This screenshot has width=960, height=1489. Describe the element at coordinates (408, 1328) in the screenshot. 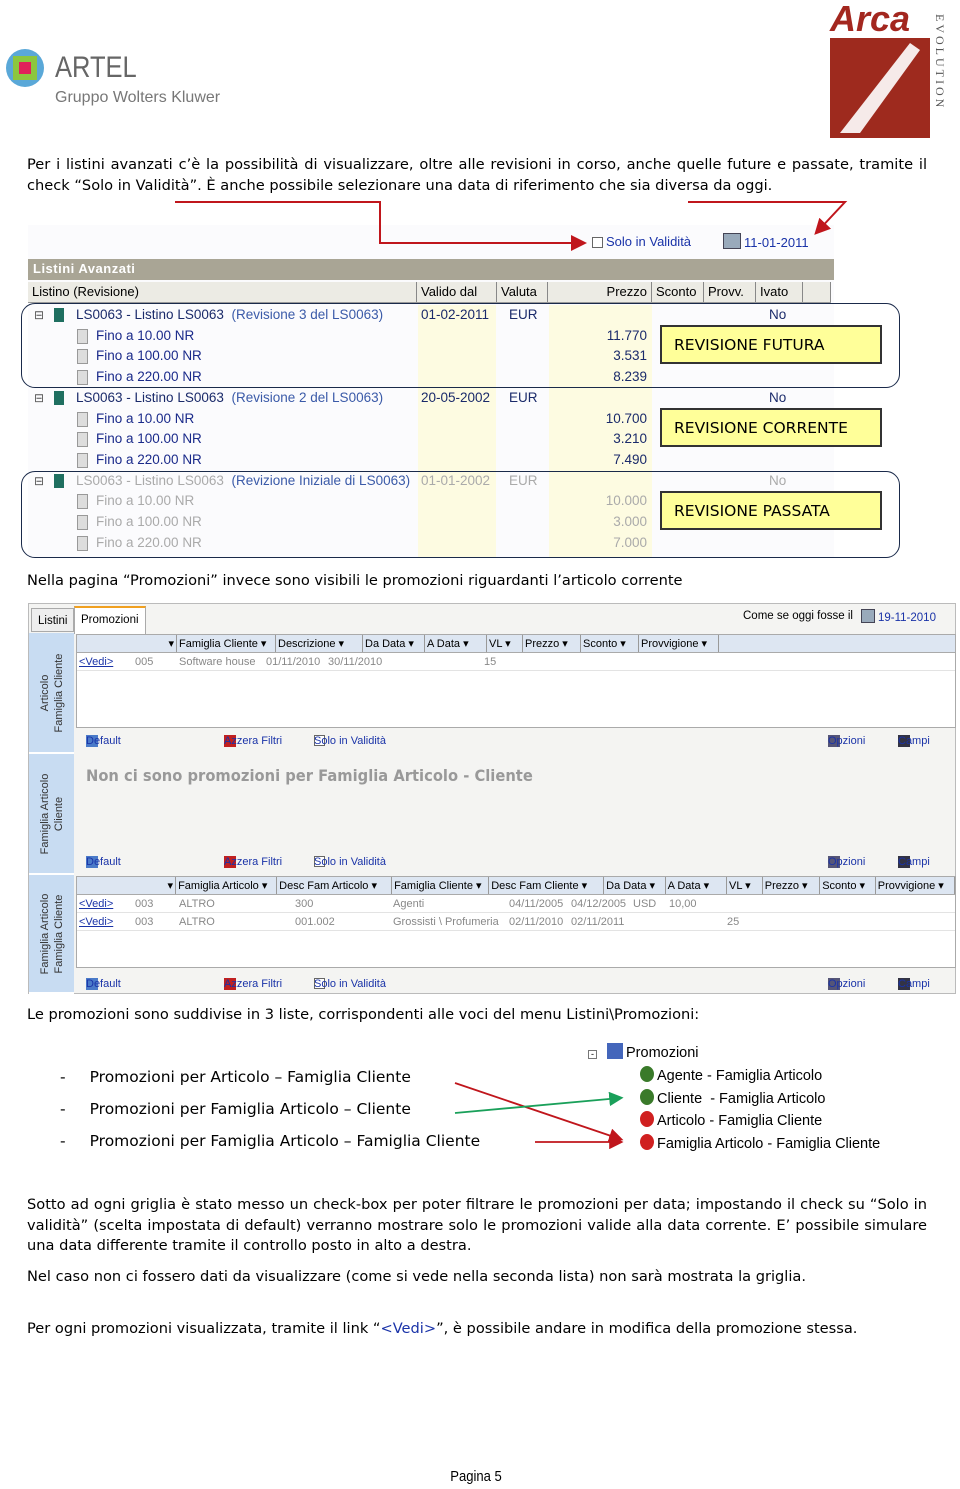

I see `vedi-link-text: <Vedi>` at that location.